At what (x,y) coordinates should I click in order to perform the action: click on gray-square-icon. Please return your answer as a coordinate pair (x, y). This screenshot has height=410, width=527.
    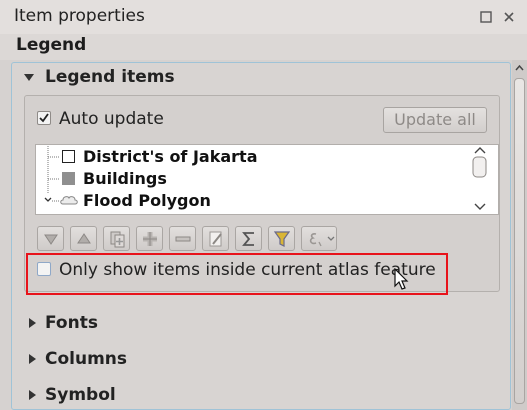
    Looking at the image, I should click on (68, 178).